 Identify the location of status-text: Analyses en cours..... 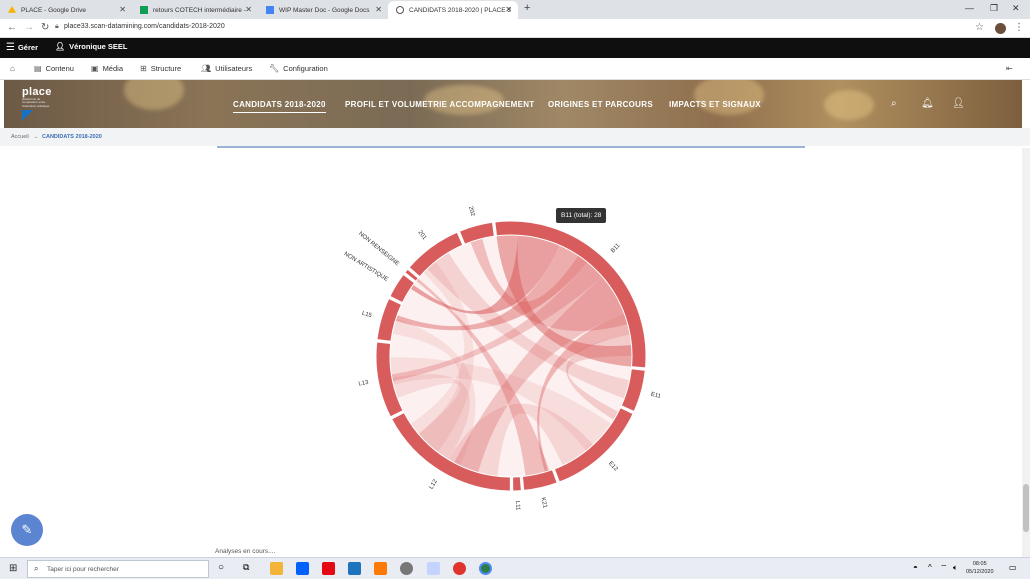
(245, 551).